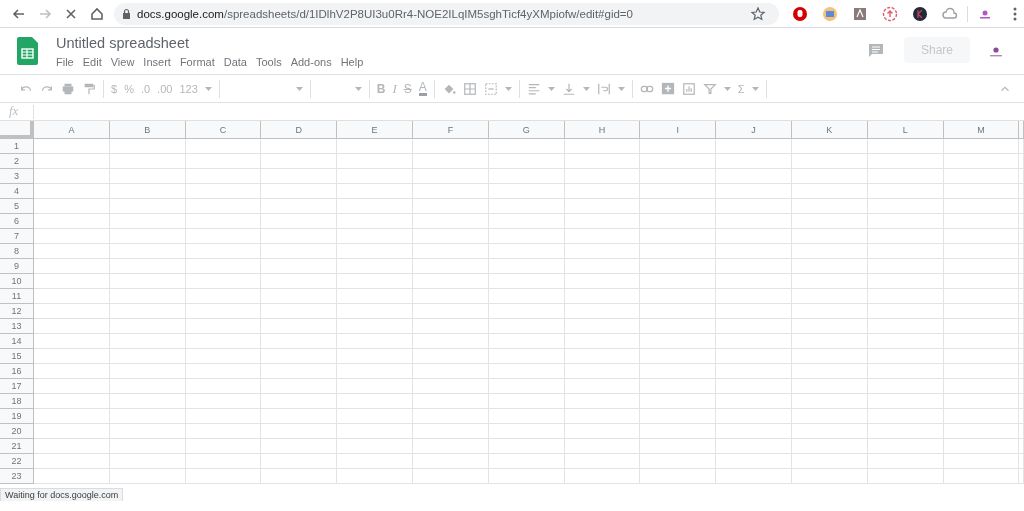  I want to click on borders-icon, so click(469, 88).